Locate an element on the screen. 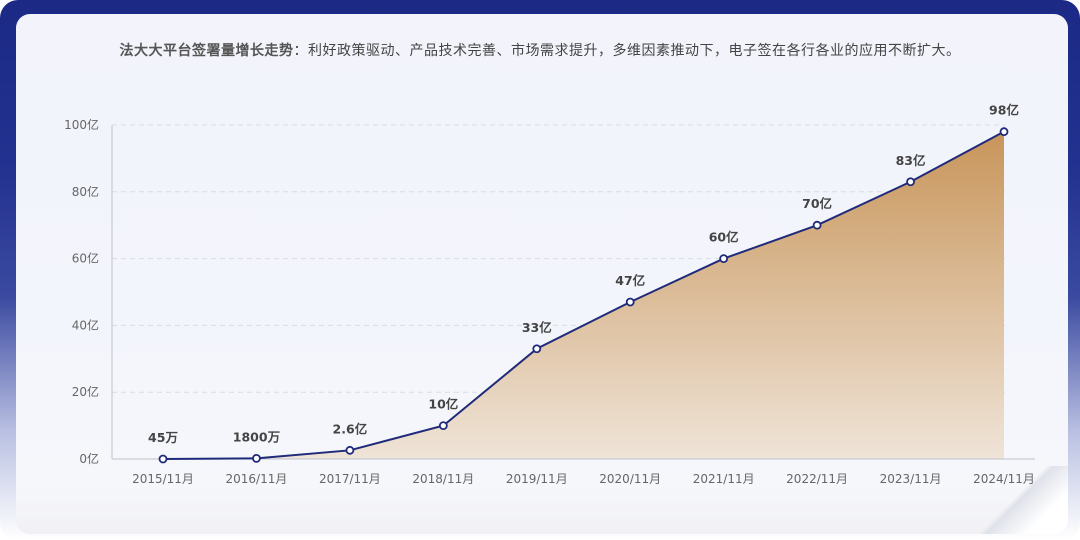 This screenshot has height=540, width=1080. data-label: 70亿 is located at coordinates (817, 203).